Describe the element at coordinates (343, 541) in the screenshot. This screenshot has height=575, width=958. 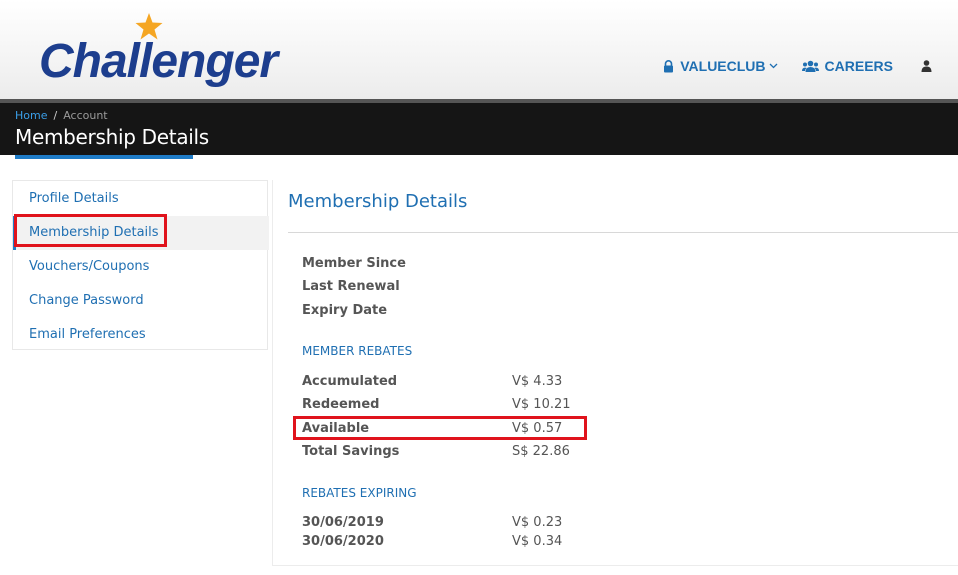
I see `row-label: 30/06/2020` at that location.